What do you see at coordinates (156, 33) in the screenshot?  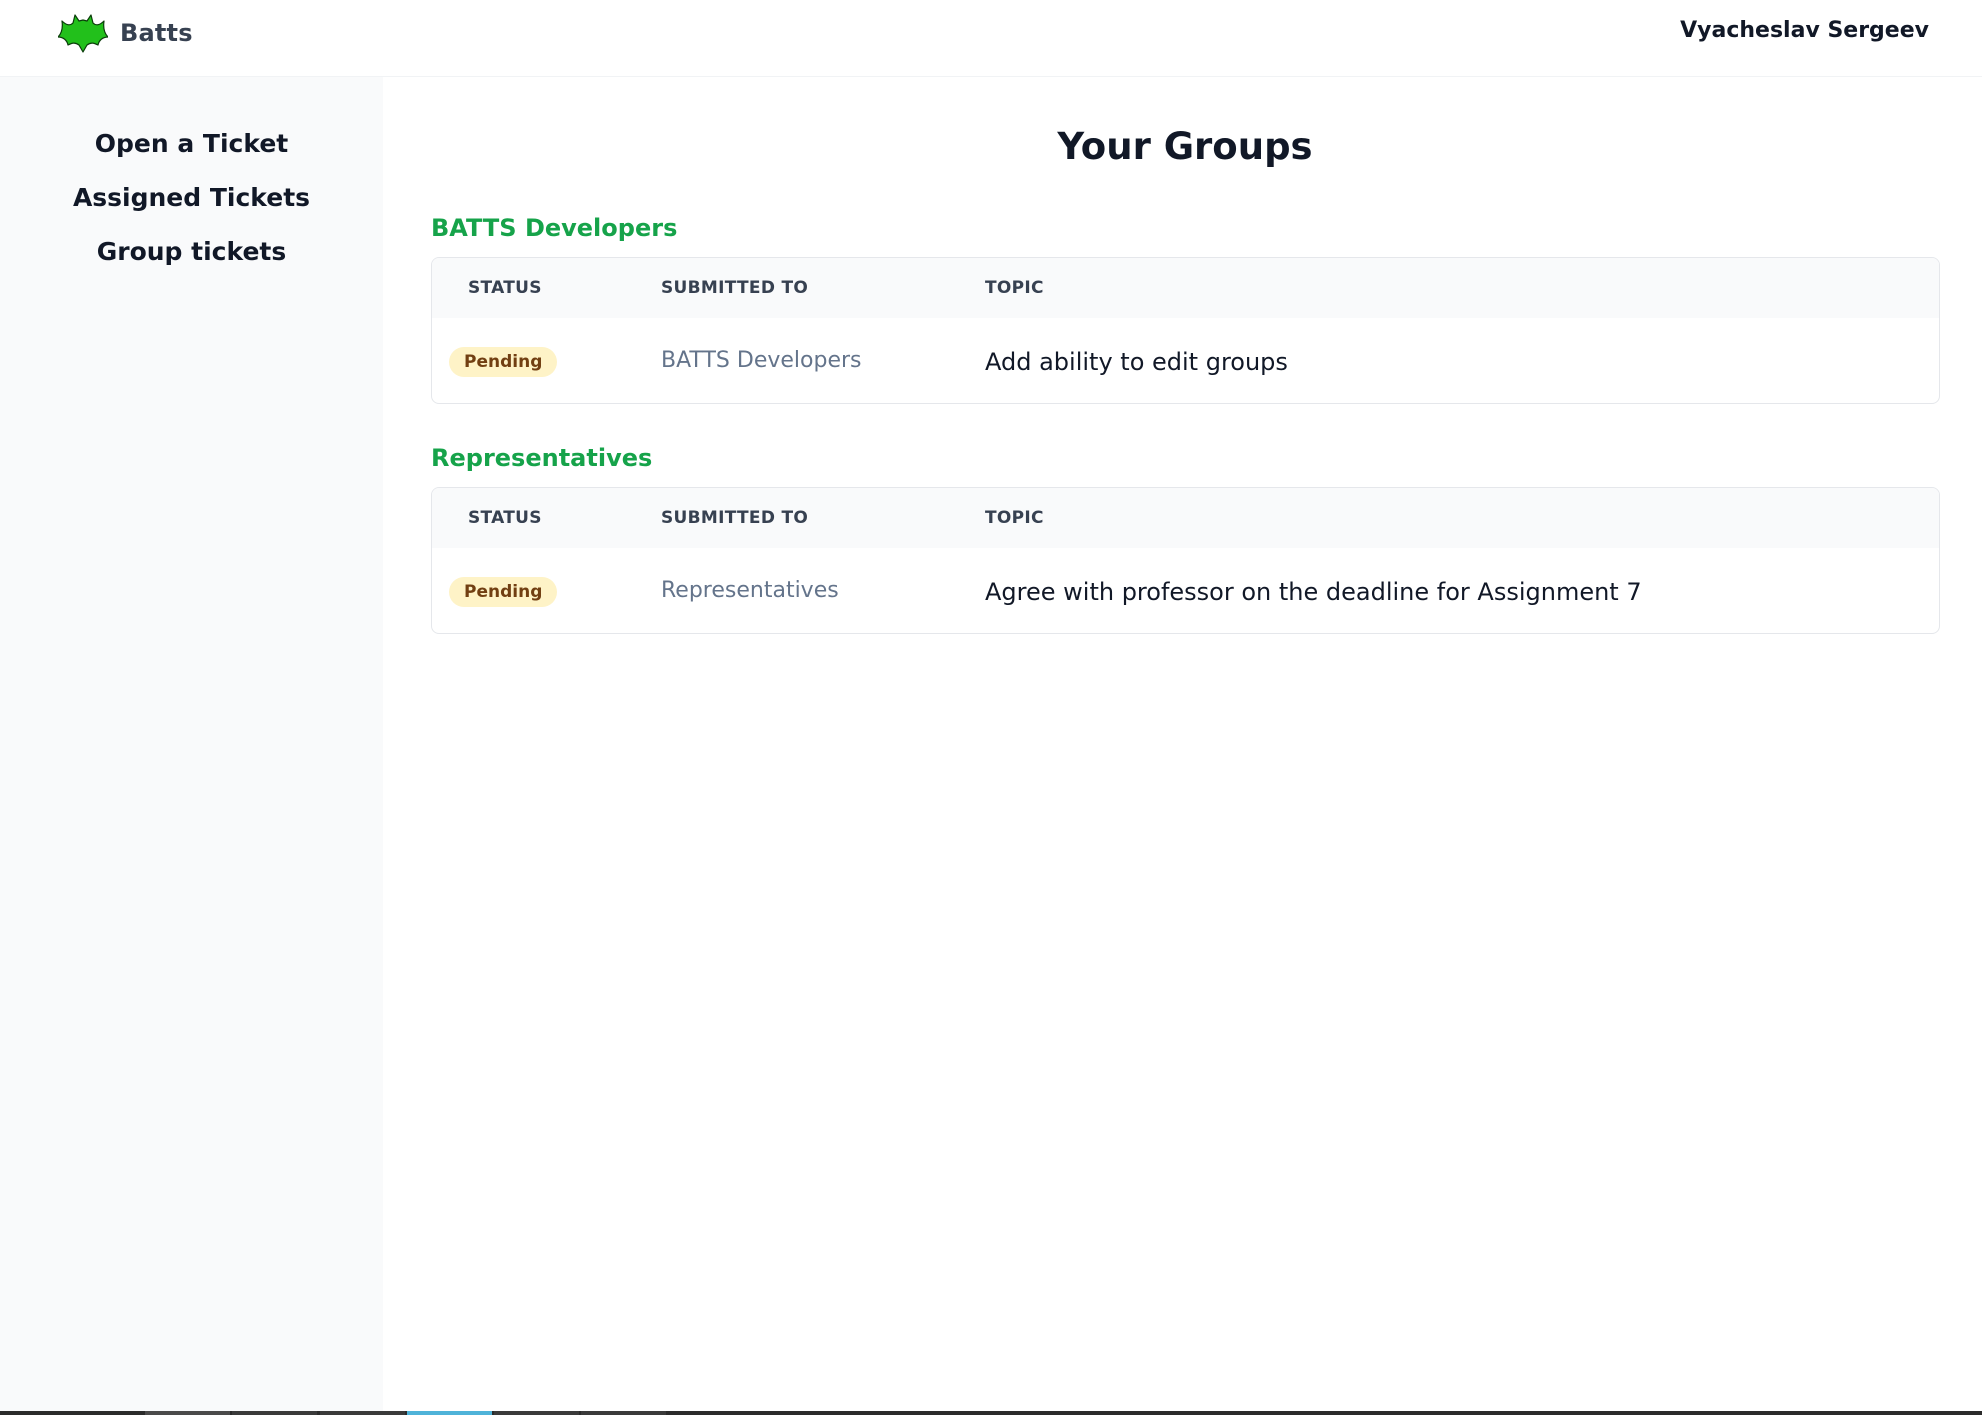 I see `brand-name: Batts` at bounding box center [156, 33].